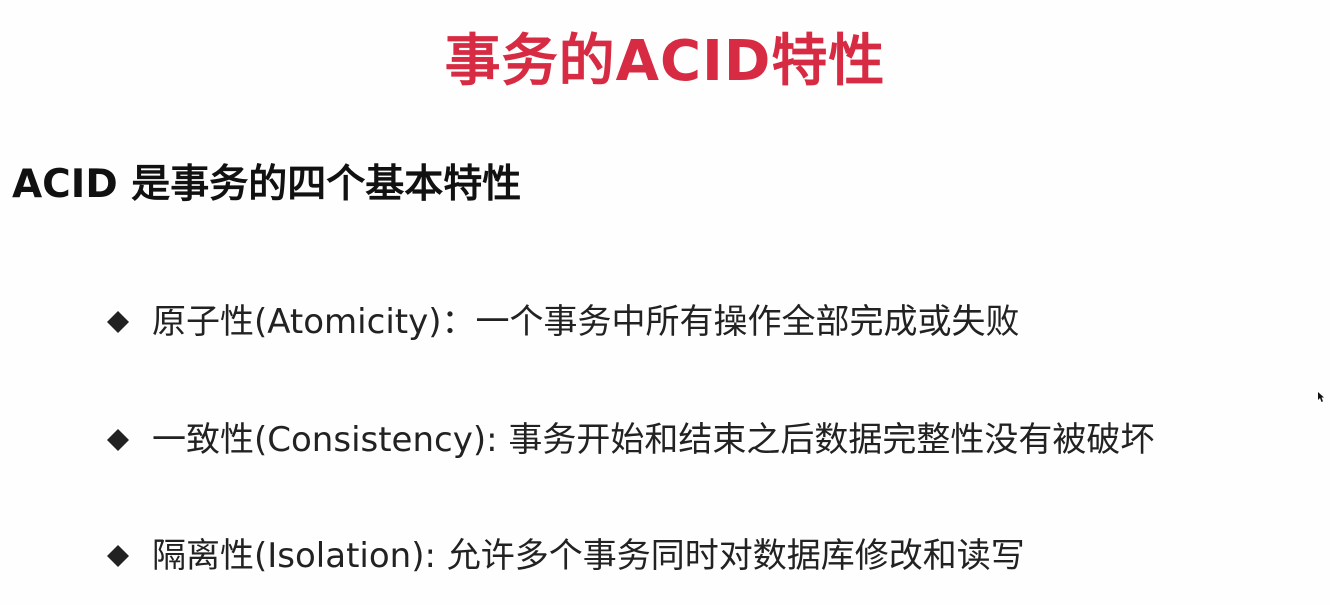 Image resolution: width=1330 pixels, height=605 pixels. I want to click on bullet-item-isolation: 隔离性(Isolation): 允许多个事务同时对数据库修改和读写, so click(563, 556).